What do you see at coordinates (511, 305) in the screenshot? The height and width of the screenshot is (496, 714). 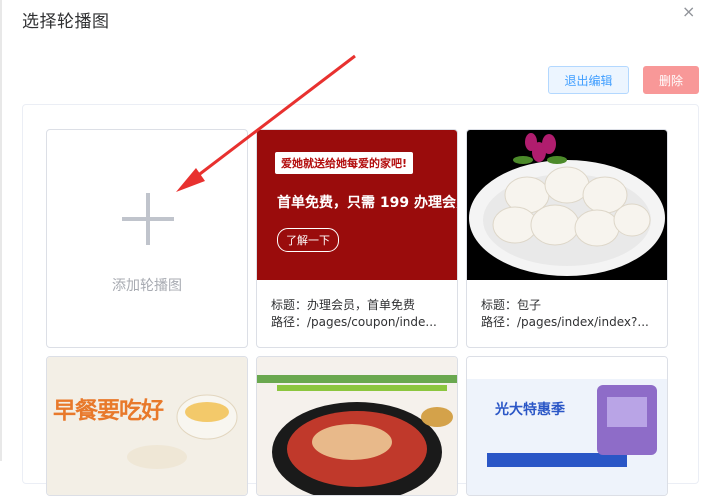 I see `card-title: 标题：包子` at bounding box center [511, 305].